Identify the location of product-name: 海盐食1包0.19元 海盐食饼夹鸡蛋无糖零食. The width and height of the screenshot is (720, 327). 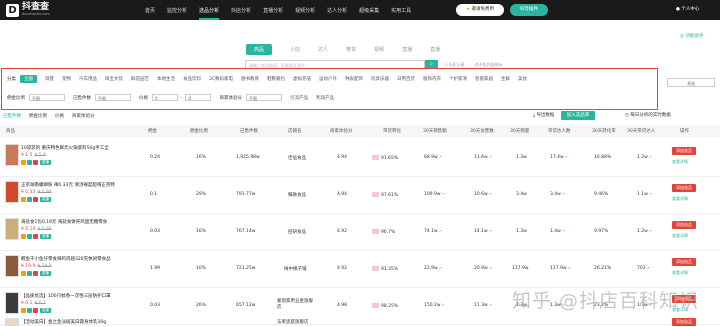
(73, 222).